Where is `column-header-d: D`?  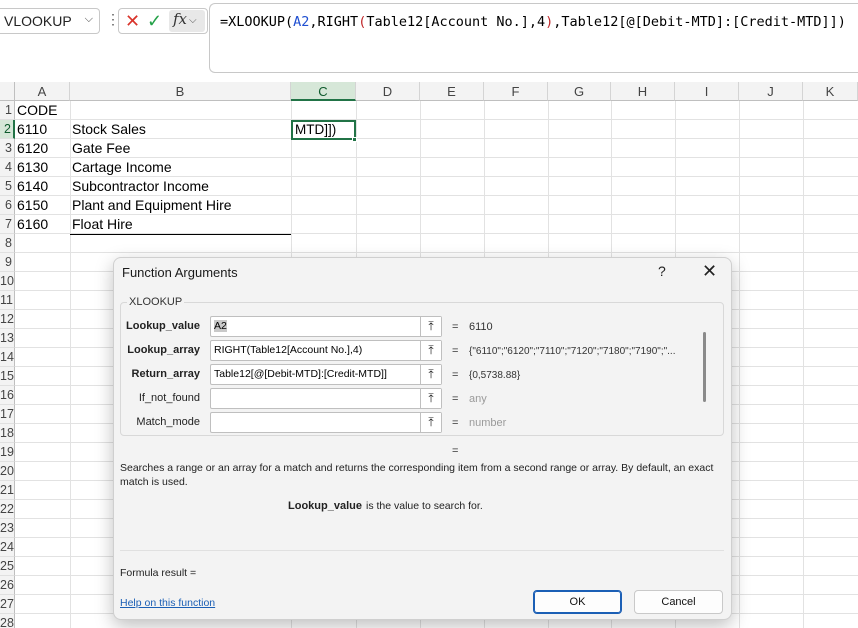
column-header-d: D is located at coordinates (388, 91).